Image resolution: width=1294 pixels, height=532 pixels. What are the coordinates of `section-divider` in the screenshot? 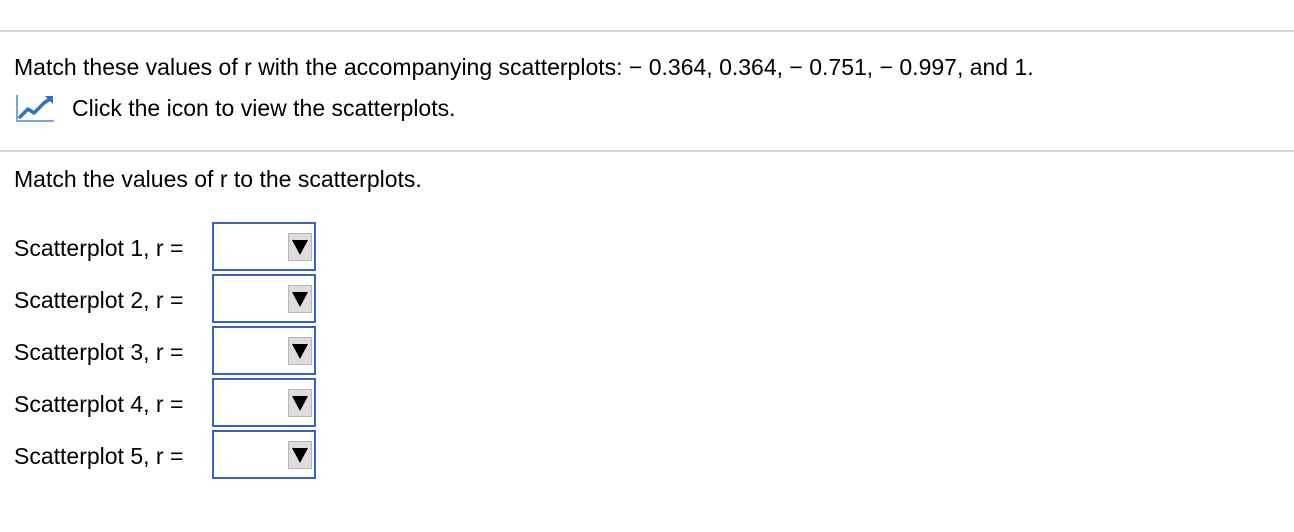 It's located at (647, 151).